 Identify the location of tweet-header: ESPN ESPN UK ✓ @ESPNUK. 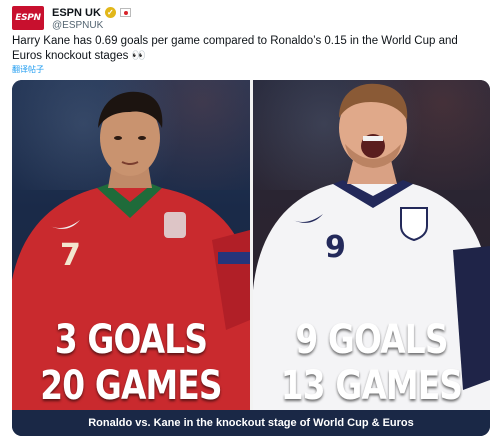
(250, 19).